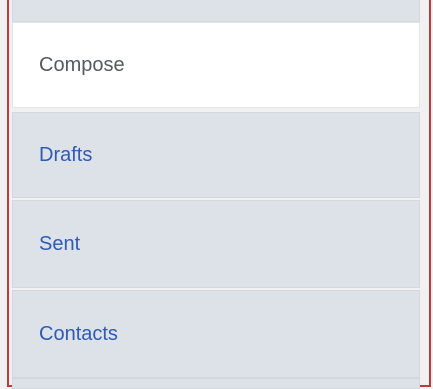  I want to click on sidebar-item-partial-top, so click(216, 11).